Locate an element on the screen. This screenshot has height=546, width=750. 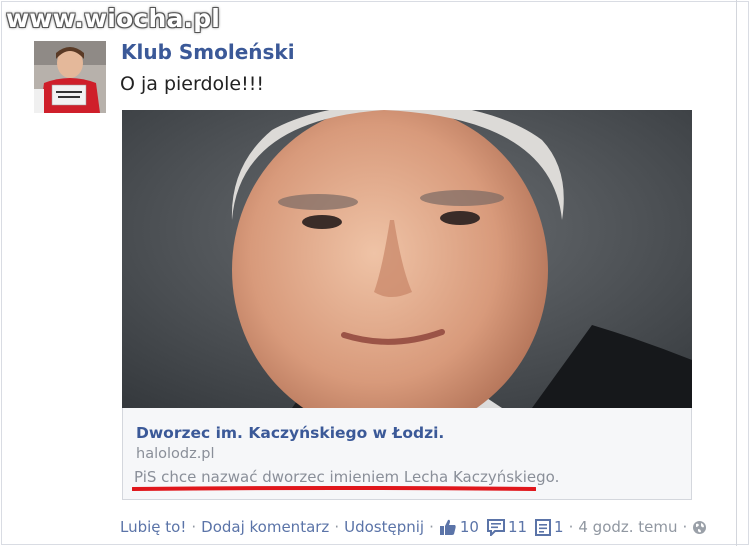
likes-count: 10 is located at coordinates (469, 527).